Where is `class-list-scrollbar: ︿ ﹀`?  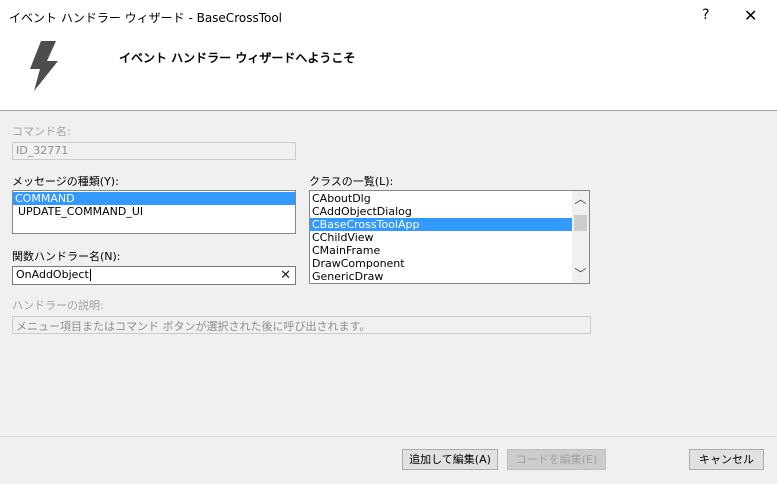
class-list-scrollbar: ︿ ﹀ is located at coordinates (580, 237).